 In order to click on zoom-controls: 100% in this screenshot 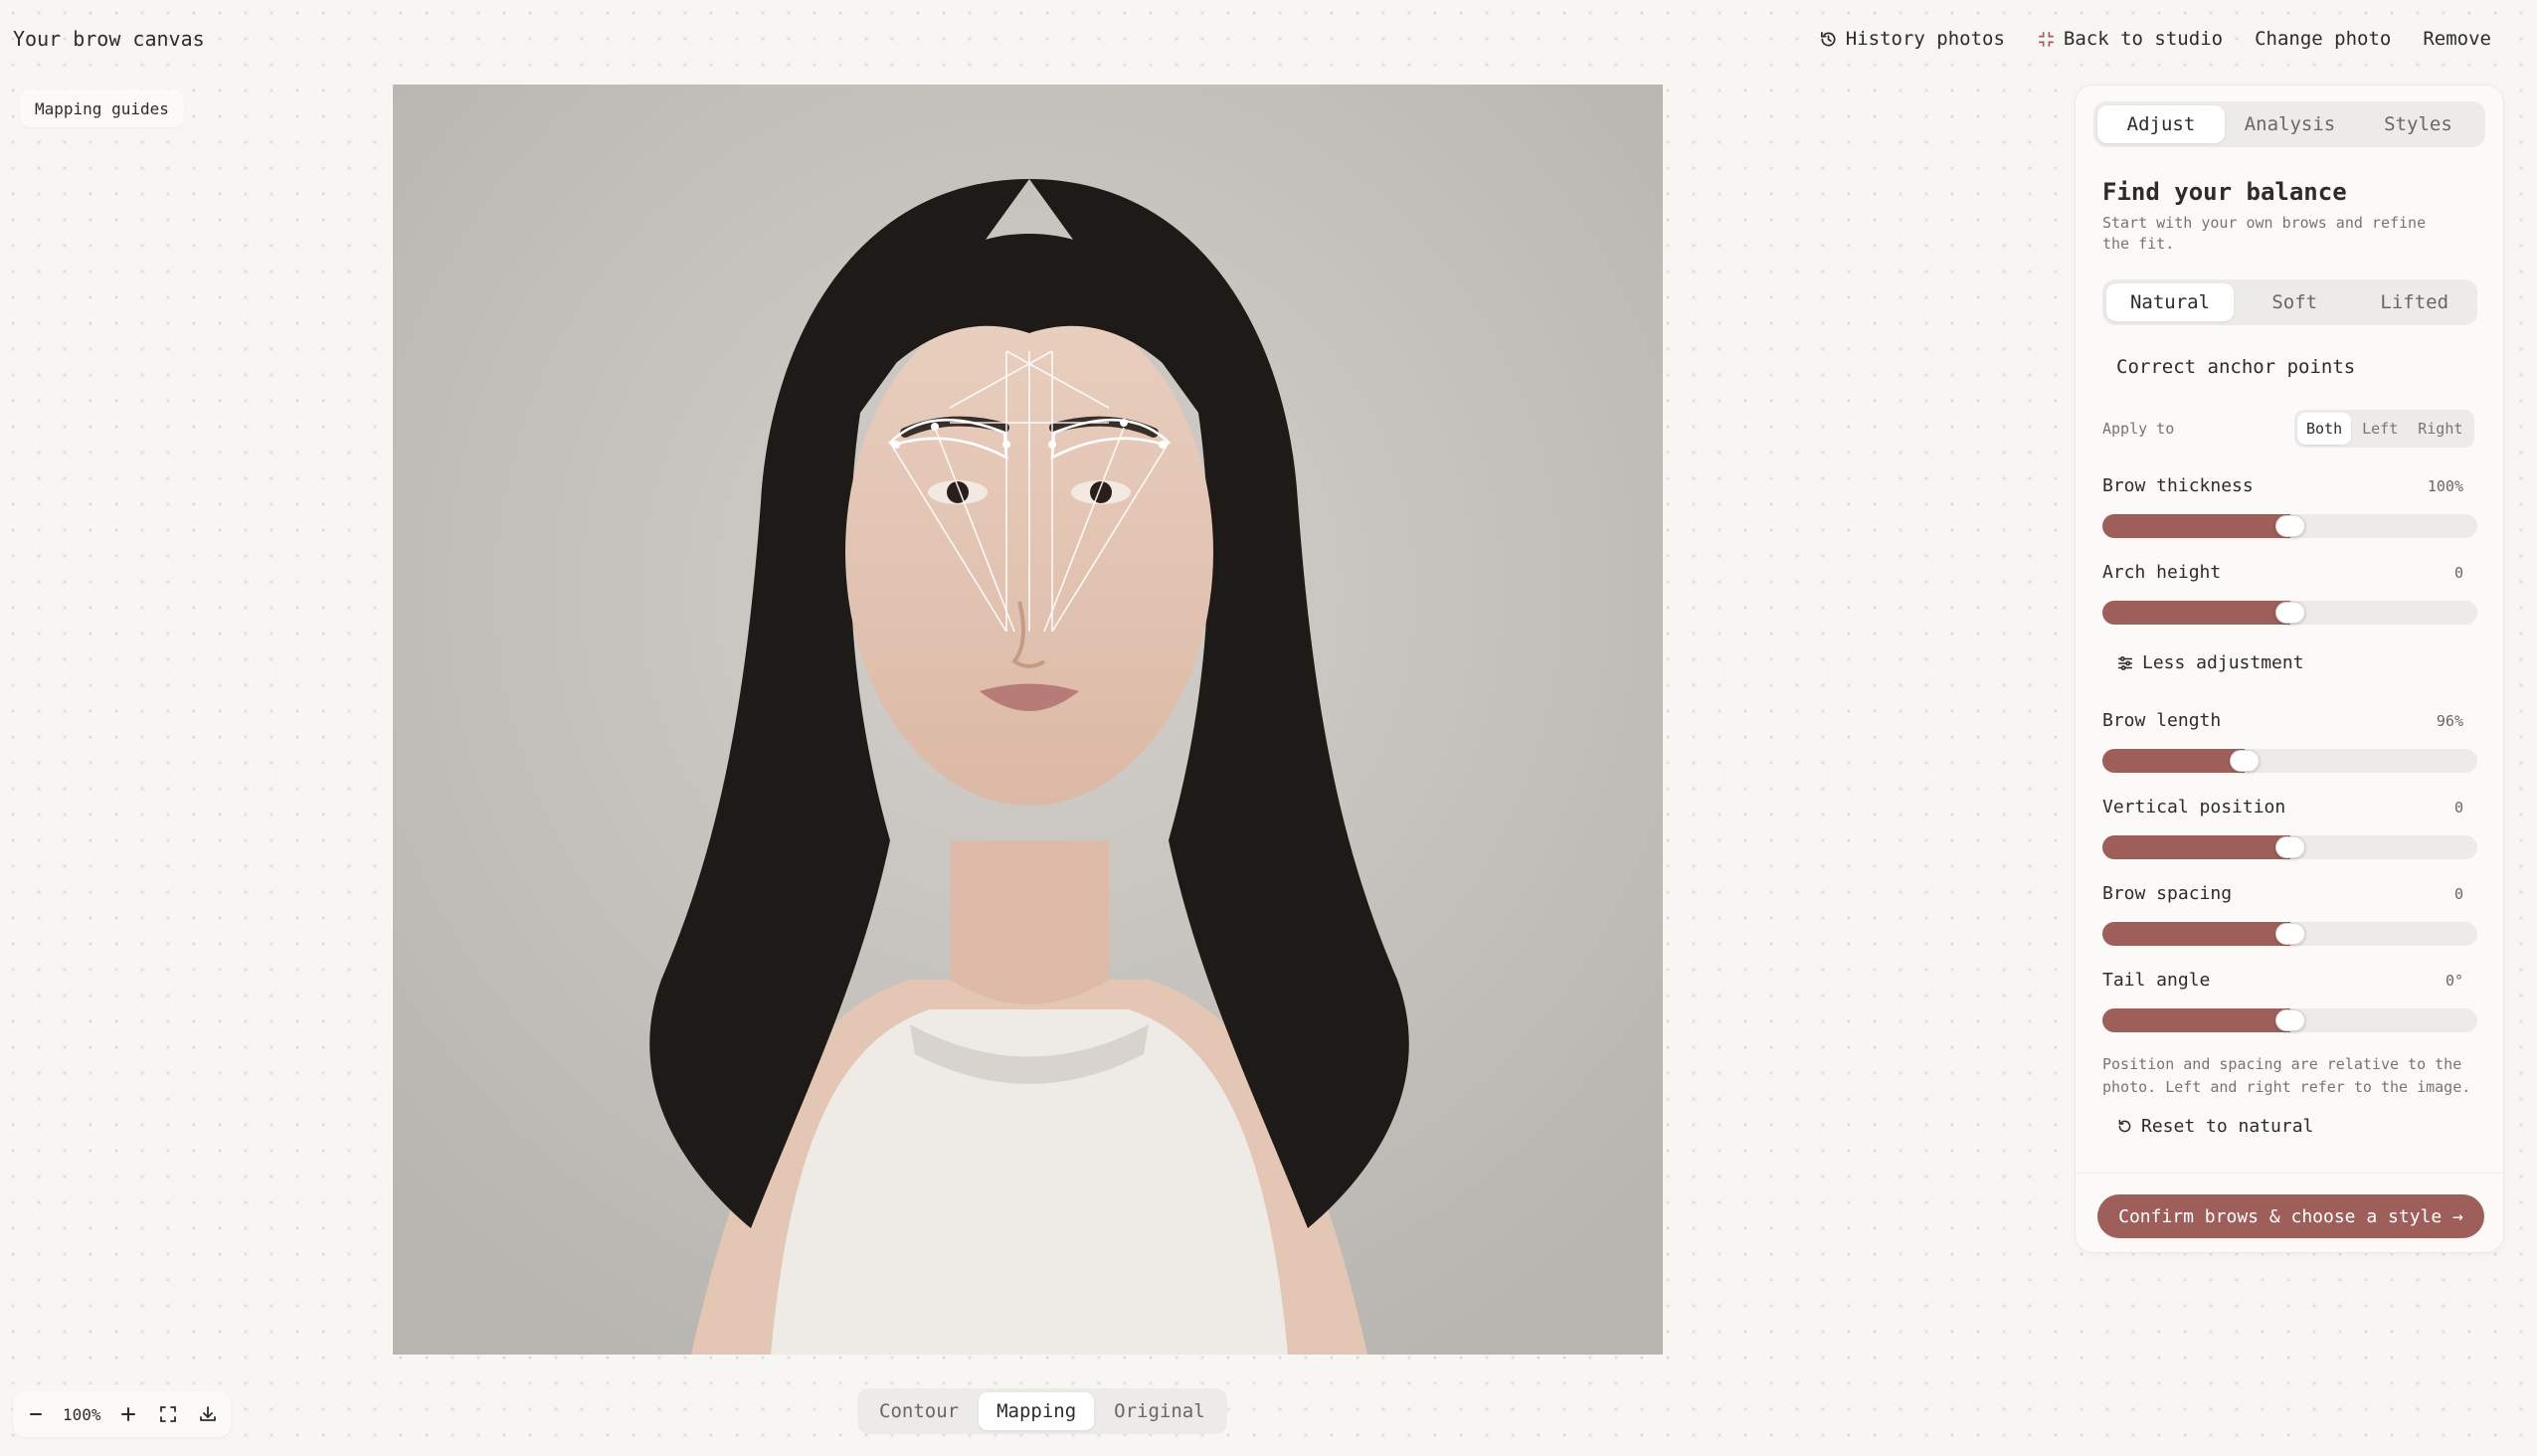, I will do `click(122, 1414)`.